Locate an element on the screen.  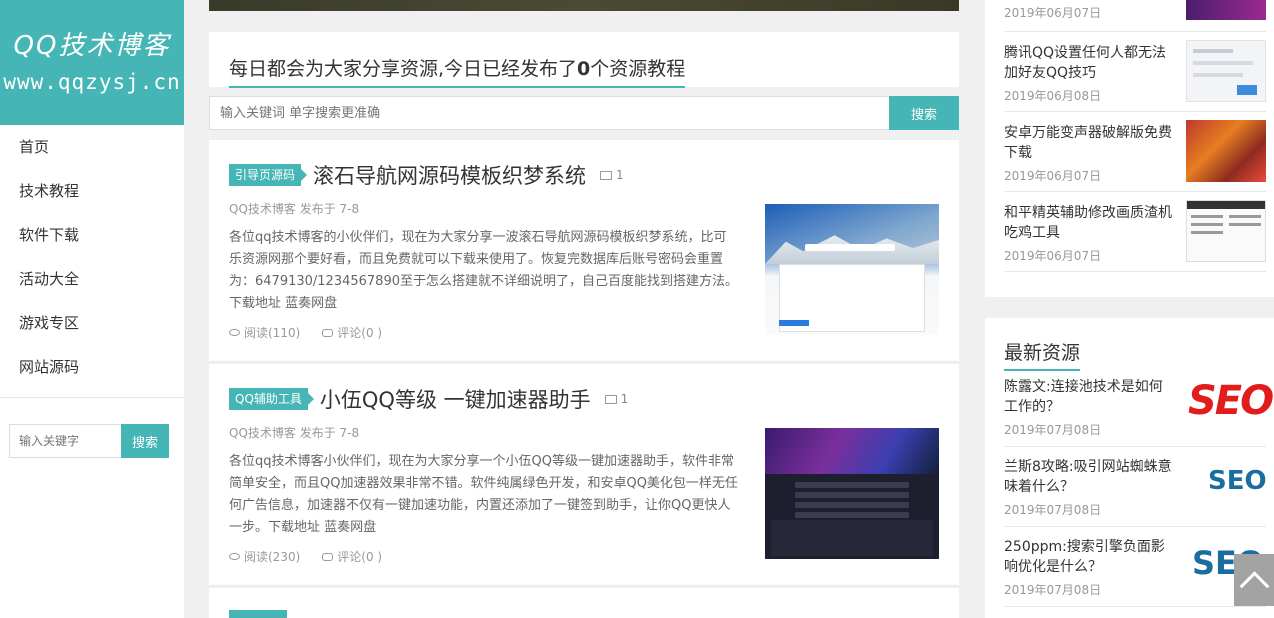
main-search: 搜索 is located at coordinates (584, 113).